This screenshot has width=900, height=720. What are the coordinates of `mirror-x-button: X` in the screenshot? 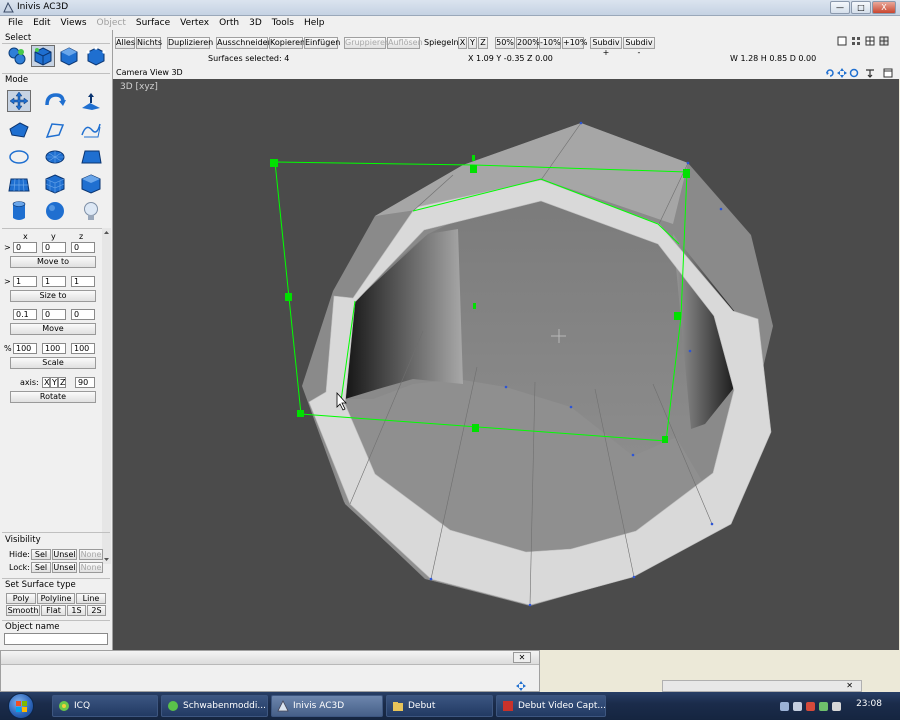 It's located at (462, 43).